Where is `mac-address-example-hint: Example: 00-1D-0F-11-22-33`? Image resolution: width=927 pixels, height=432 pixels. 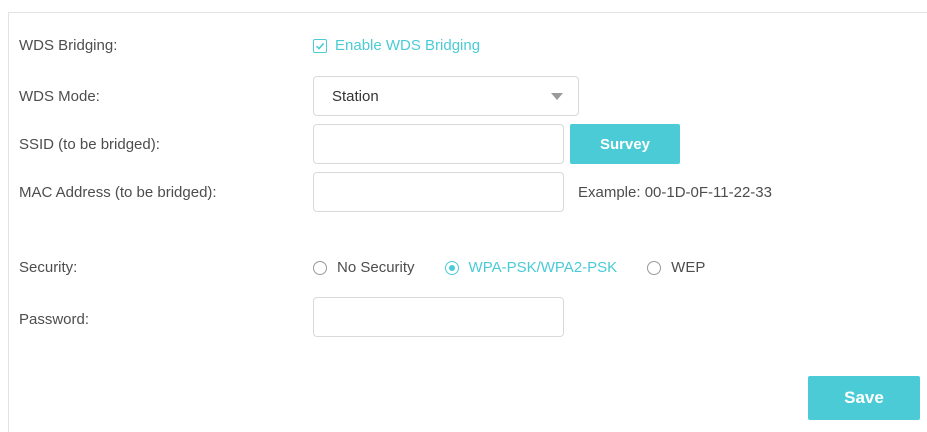
mac-address-example-hint: Example: 00-1D-0F-11-22-33 is located at coordinates (675, 192).